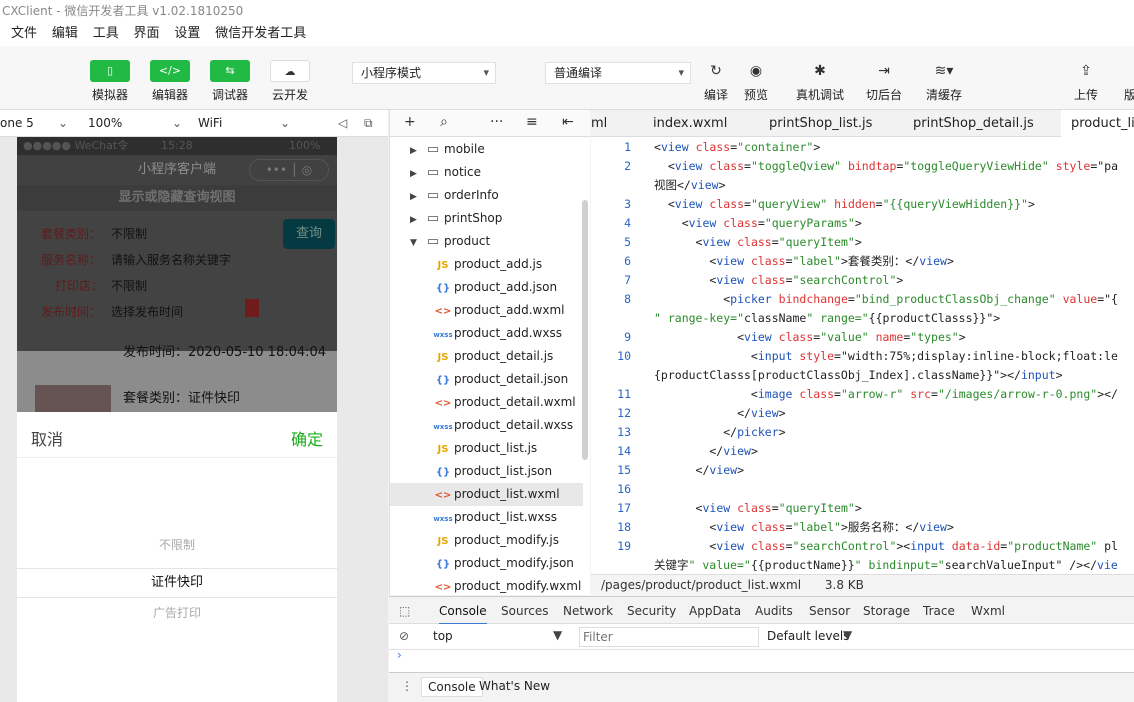 The width and height of the screenshot is (1134, 702). Describe the element at coordinates (177, 583) in the screenshot. I see `picker-option-selected: 证件快印` at that location.